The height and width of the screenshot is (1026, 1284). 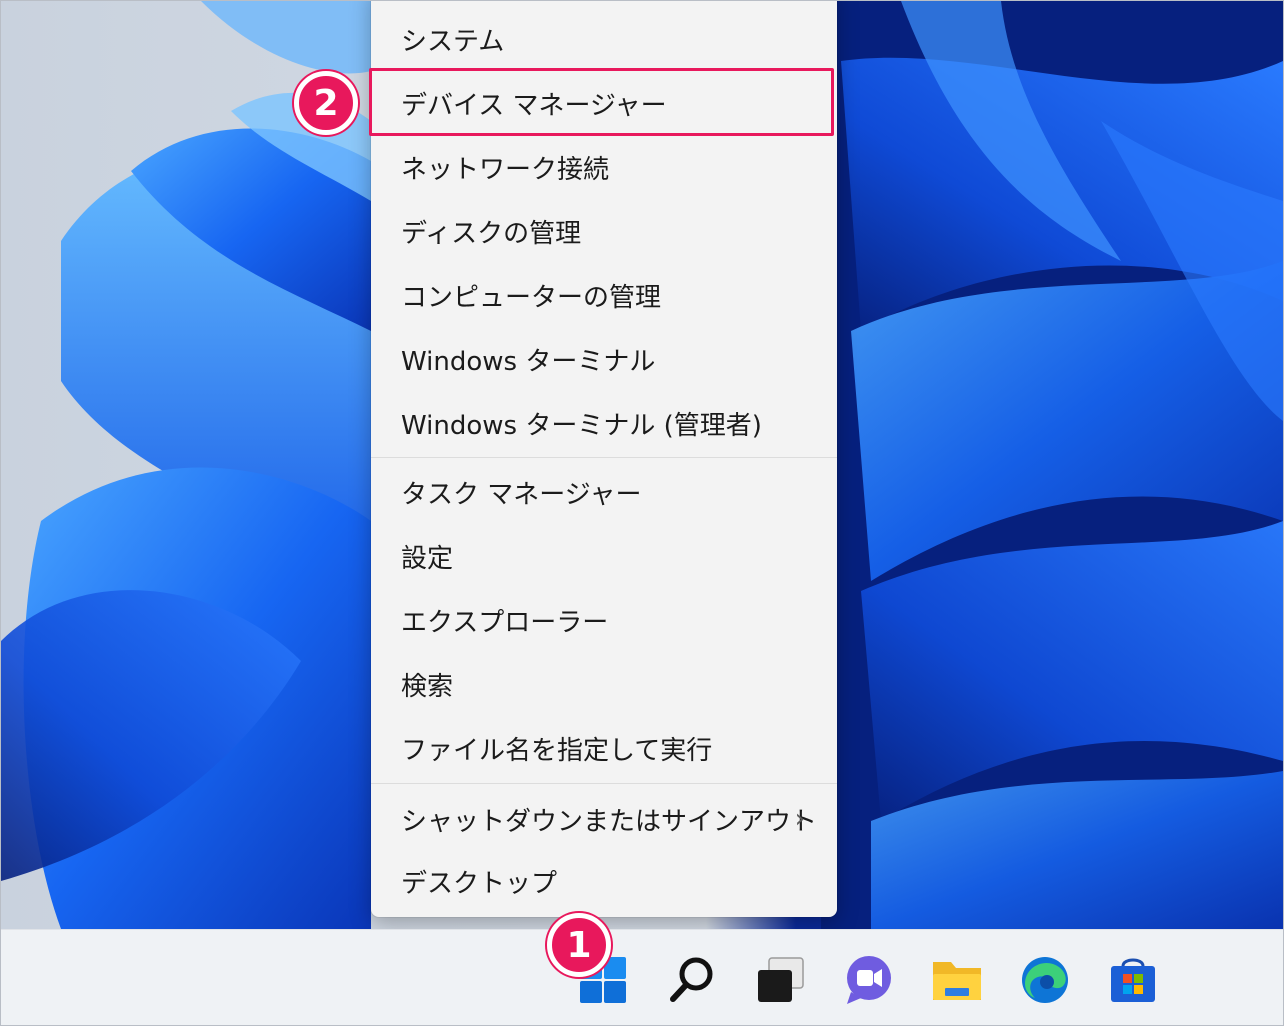 What do you see at coordinates (581, 425) in the screenshot?
I see `menu-item-label: Windows ターミナル (管理者)` at bounding box center [581, 425].